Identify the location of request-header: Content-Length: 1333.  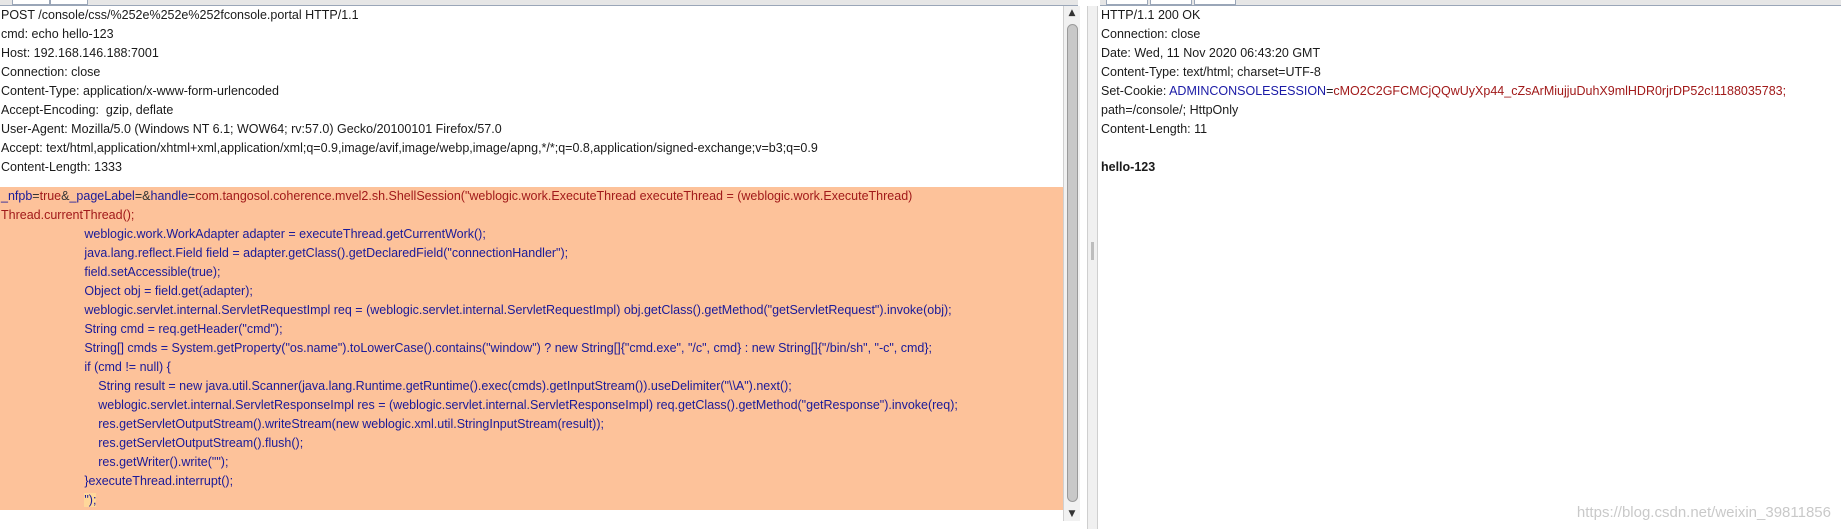
(61, 167).